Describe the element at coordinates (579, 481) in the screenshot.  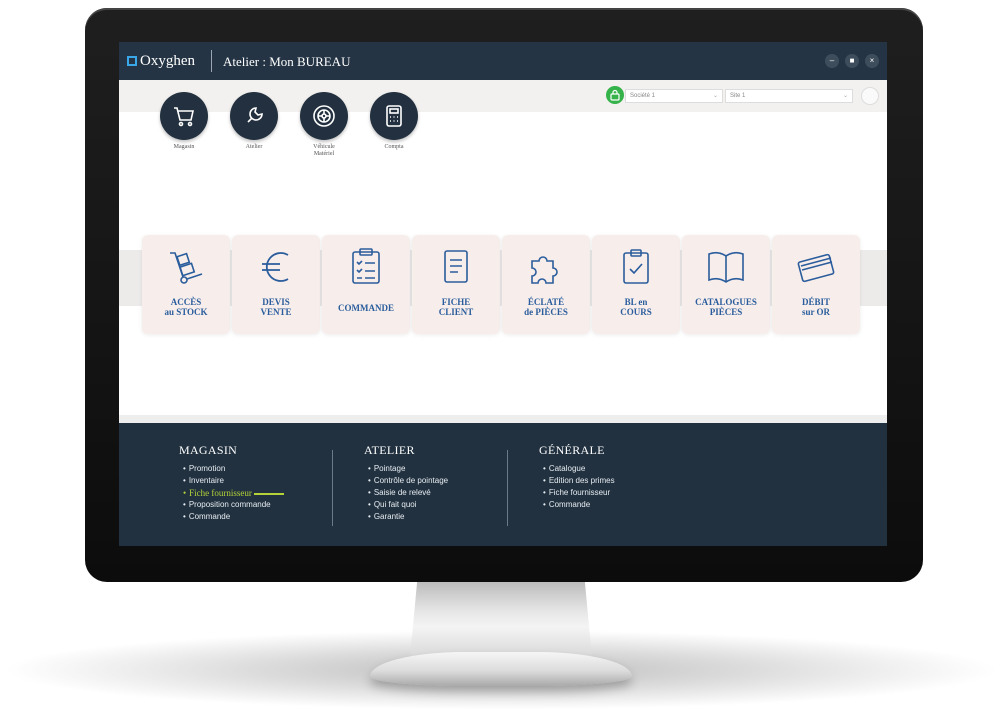
I see `footer-link: • Edition des primes` at that location.